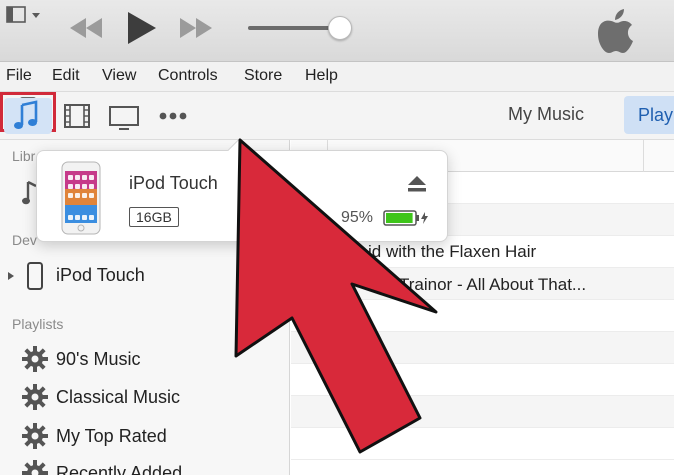  What do you see at coordinates (119, 469) in the screenshot?
I see `playlist-recently-added: Recently Added` at bounding box center [119, 469].